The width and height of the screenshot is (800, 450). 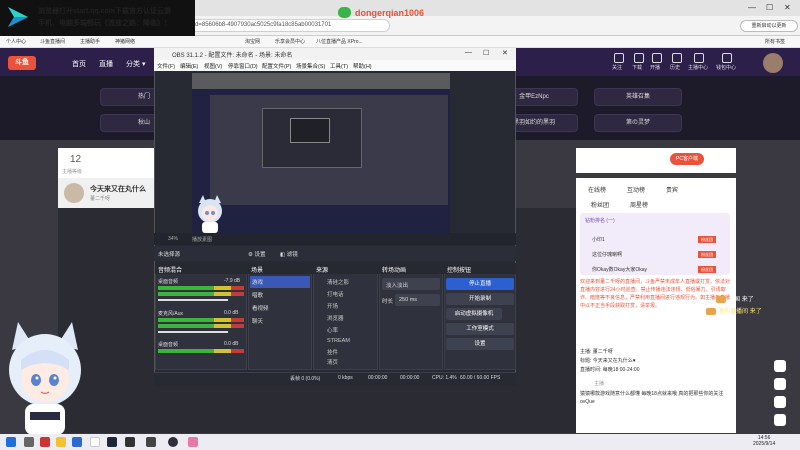 I want to click on tab-interaction-rank: 互动榜, so click(x=636, y=189).